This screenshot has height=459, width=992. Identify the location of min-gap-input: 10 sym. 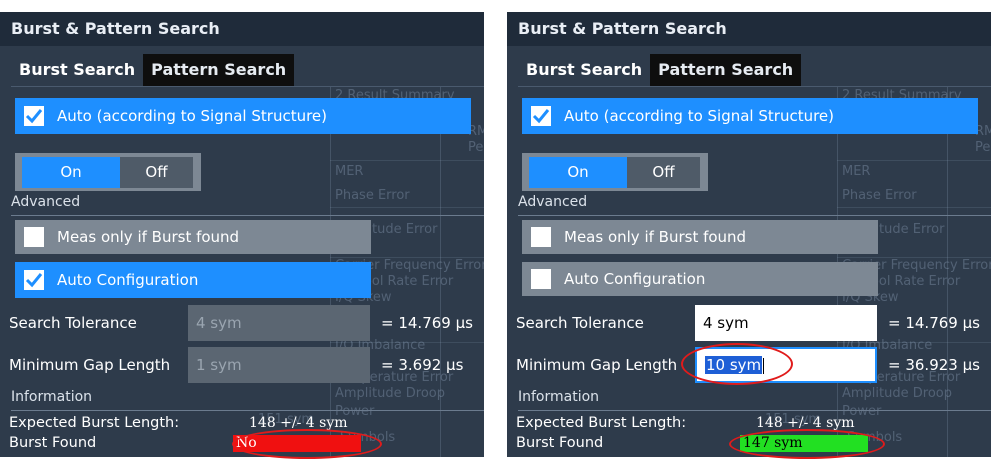
(786, 365).